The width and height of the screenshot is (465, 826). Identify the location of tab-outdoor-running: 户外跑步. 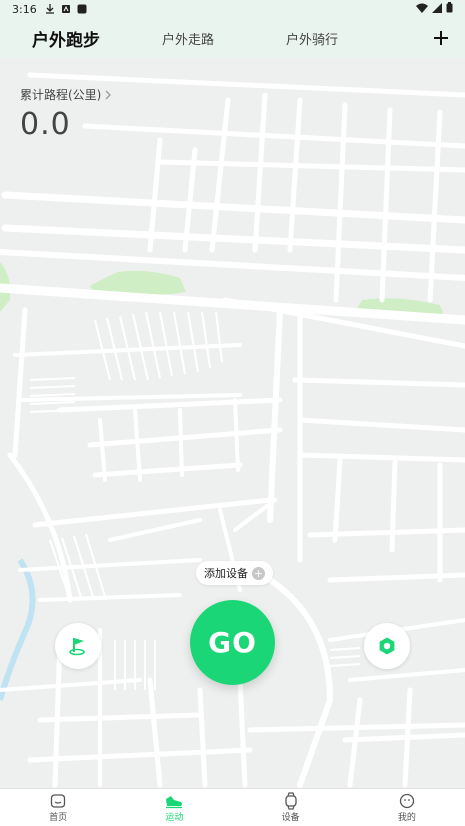
(66, 38).